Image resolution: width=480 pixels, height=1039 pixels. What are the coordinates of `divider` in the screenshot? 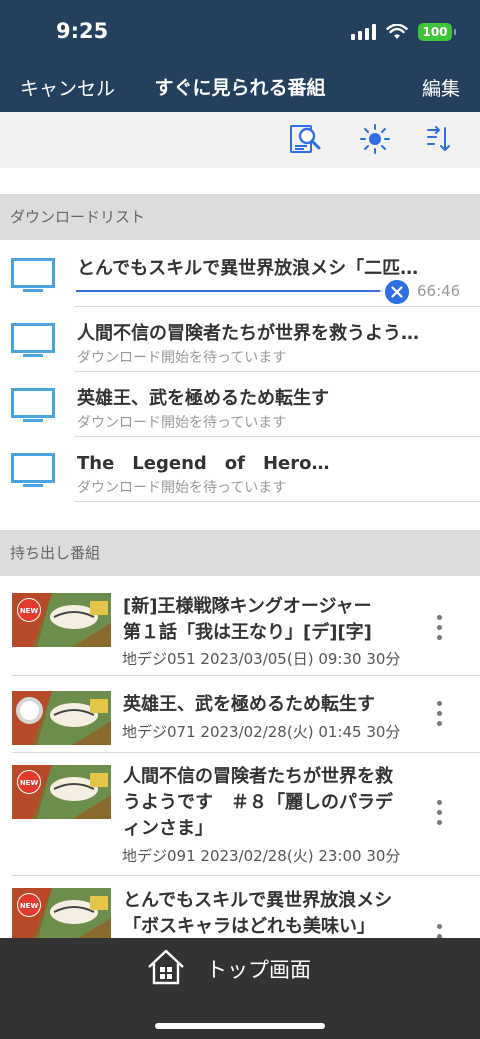 It's located at (277, 501).